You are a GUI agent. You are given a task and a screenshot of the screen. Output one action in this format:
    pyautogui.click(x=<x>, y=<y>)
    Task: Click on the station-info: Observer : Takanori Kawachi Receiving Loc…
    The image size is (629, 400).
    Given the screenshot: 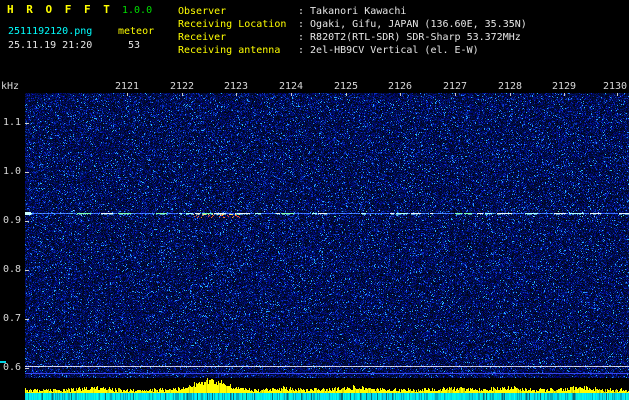 What is the action you would take?
    pyautogui.click(x=352, y=32)
    